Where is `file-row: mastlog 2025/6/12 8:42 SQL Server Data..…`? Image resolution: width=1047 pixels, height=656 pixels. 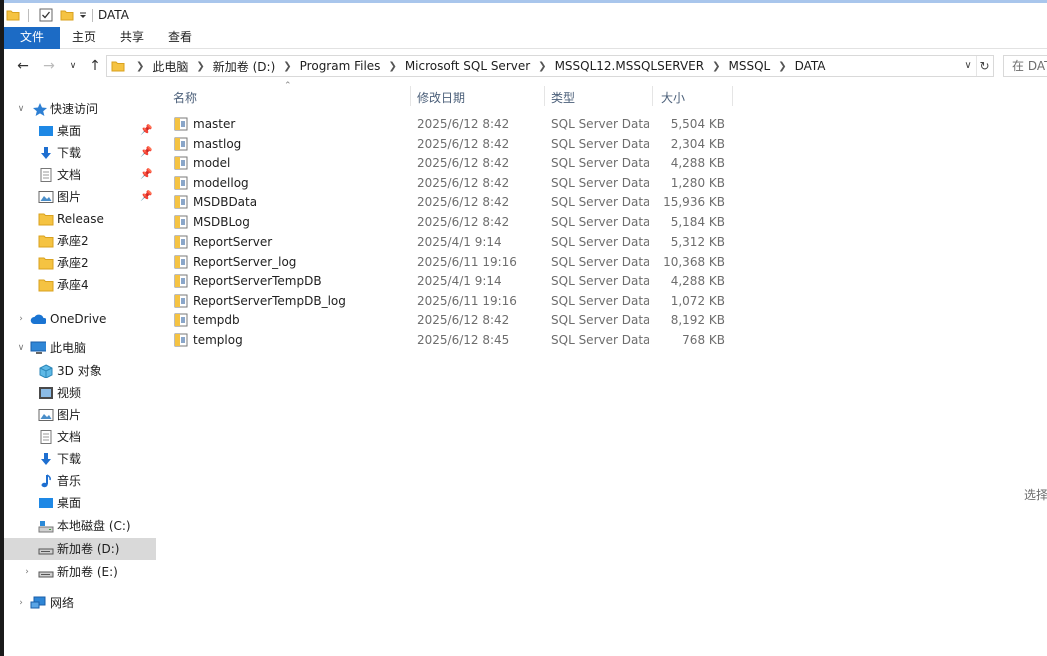 file-row: mastlog 2025/6/12 8:42 SQL Server Data..… is located at coordinates (449, 144).